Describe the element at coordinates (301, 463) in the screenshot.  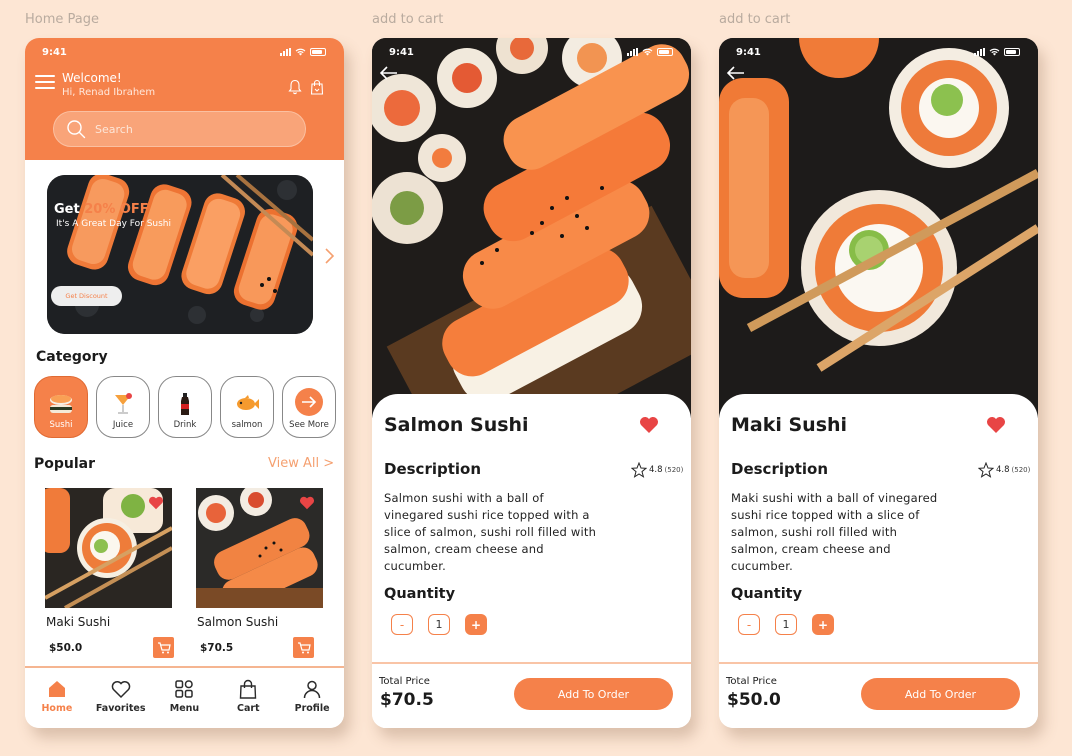
I see `view-all-link: View All >` at that location.